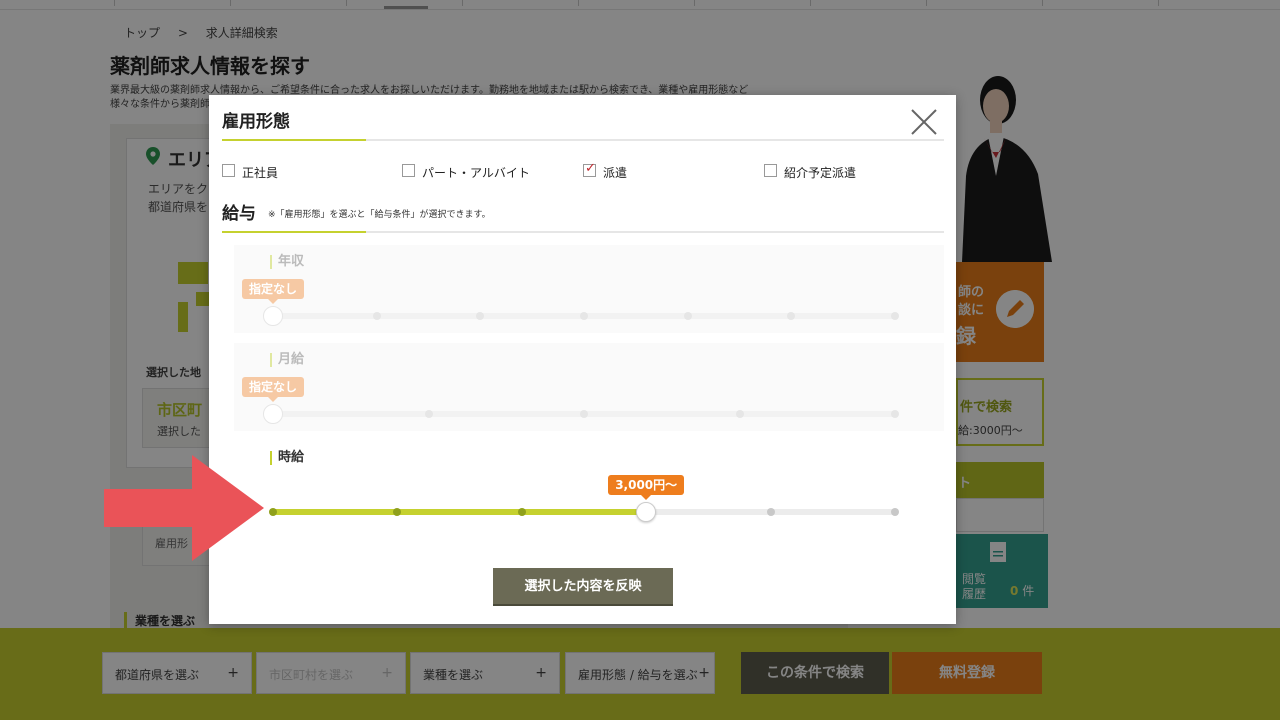 Image resolution: width=1280 pixels, height=720 pixels. Describe the element at coordinates (589, 387) in the screenshot. I see `monthly-salary-slider-block: 月給 指定なし` at that location.